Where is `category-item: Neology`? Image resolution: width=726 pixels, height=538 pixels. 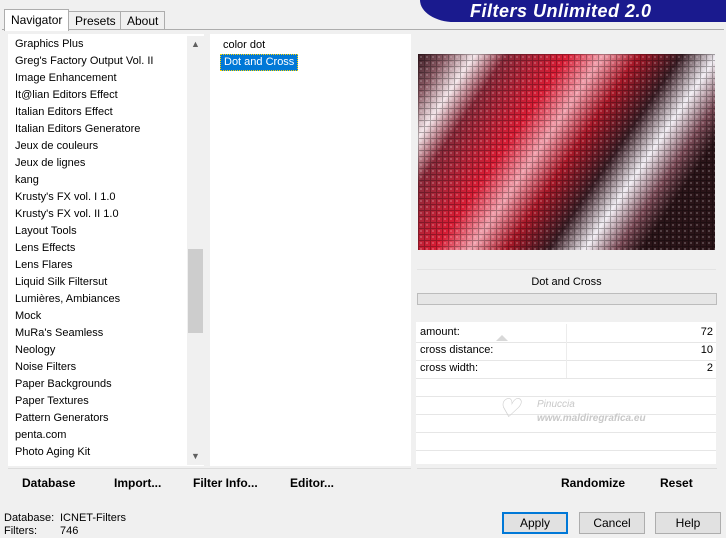
category-item: Neology is located at coordinates (35, 350).